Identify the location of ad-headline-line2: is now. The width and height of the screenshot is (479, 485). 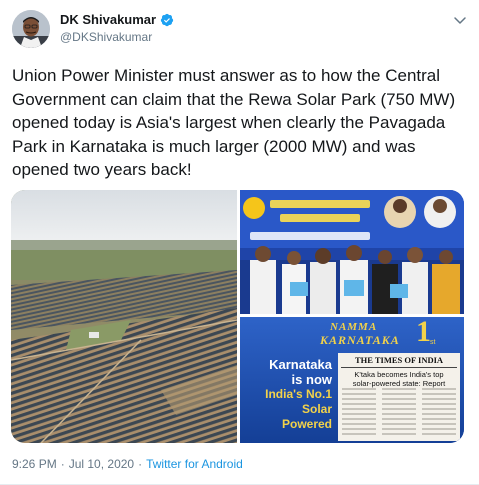
(311, 379).